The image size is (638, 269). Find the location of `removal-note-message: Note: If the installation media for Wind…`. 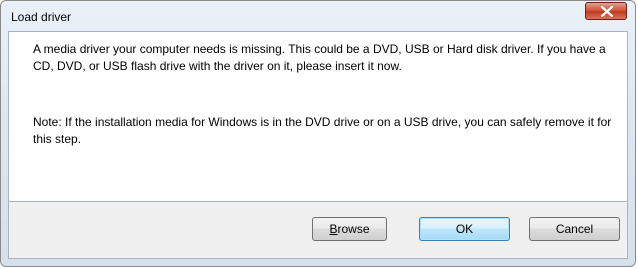

removal-note-message: Note: If the installation media for Wind… is located at coordinates (322, 130).